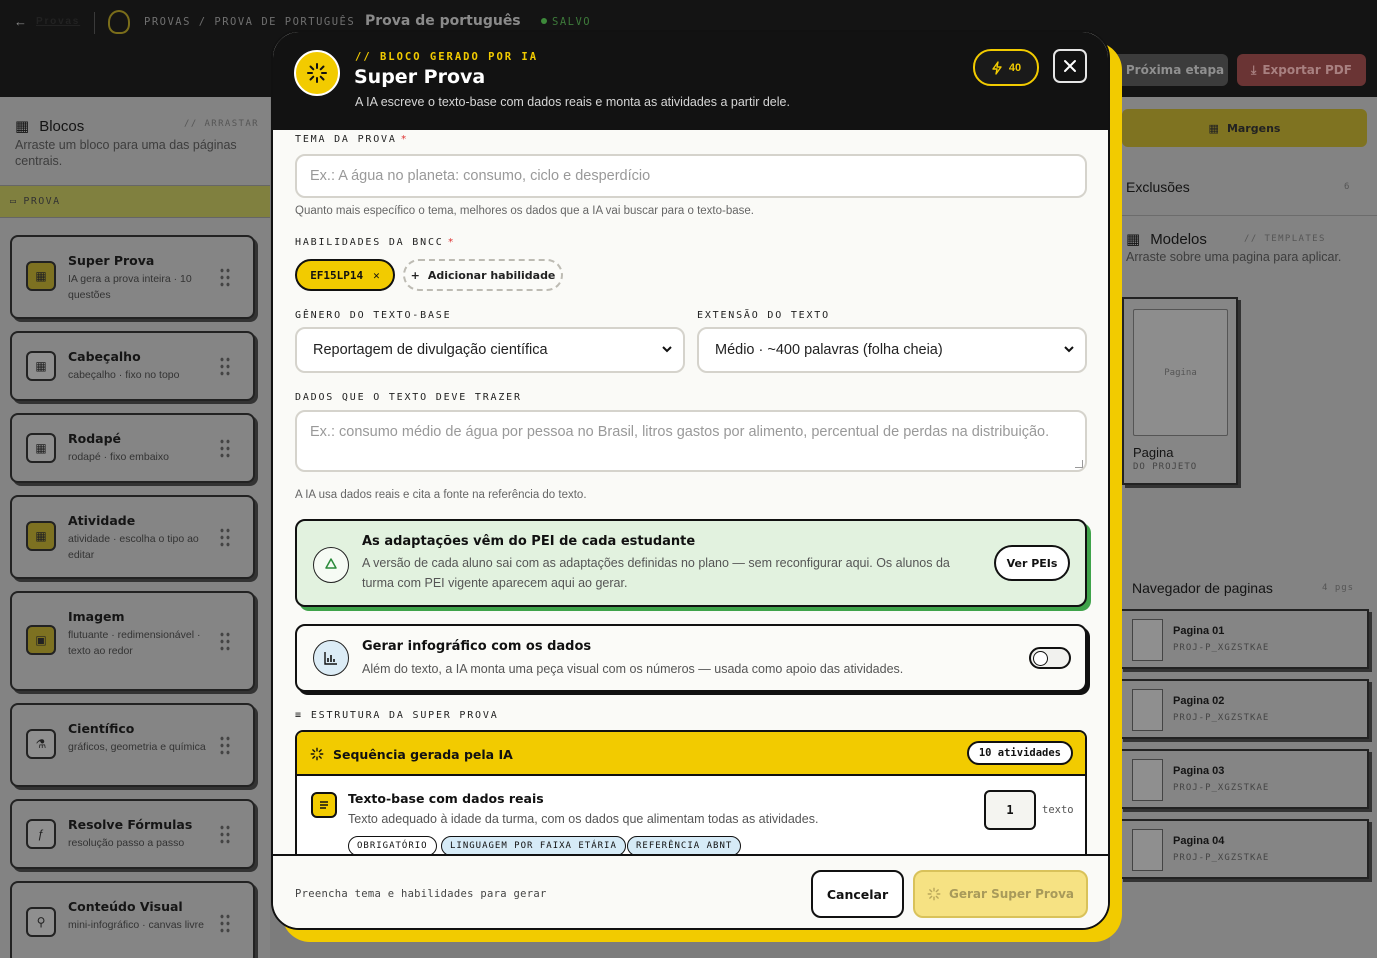  I want to click on generate-label: Gerar Super Prova, so click(1011, 894).